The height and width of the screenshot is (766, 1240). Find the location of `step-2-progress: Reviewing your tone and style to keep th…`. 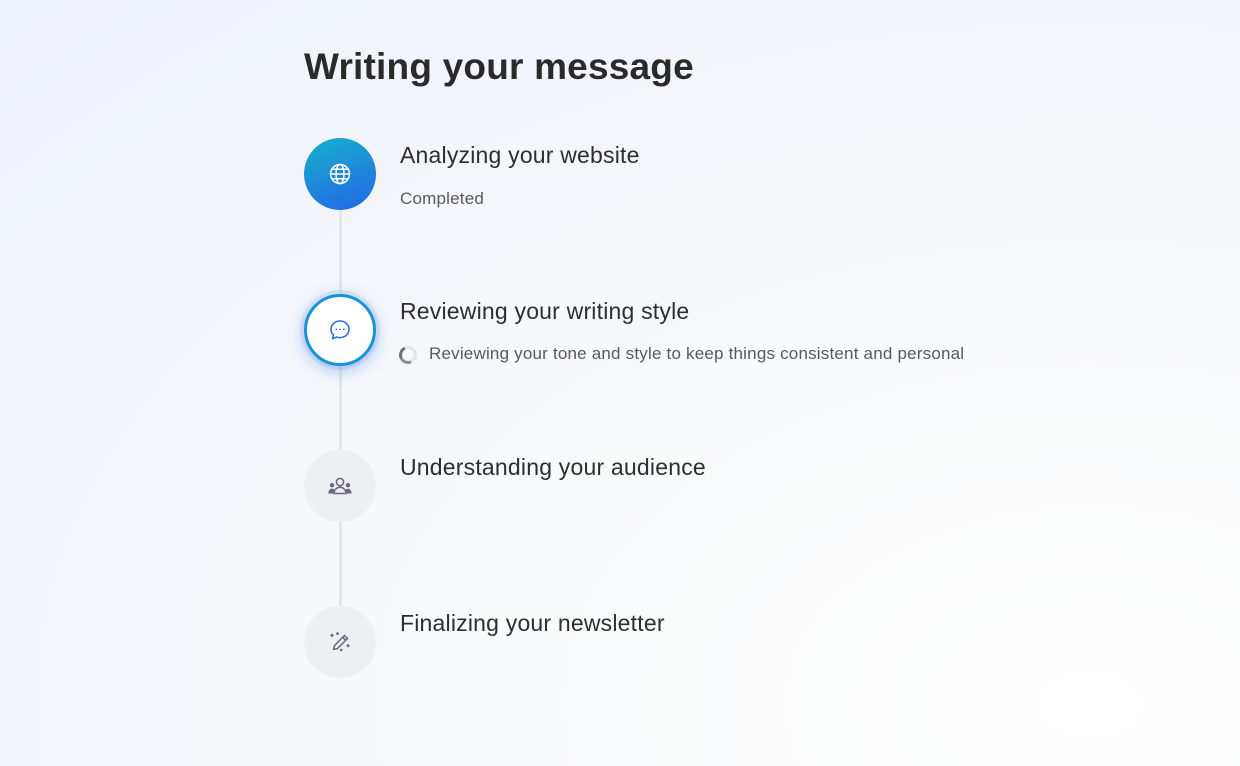

step-2-progress: Reviewing your tone and style to keep th… is located at coordinates (680, 355).